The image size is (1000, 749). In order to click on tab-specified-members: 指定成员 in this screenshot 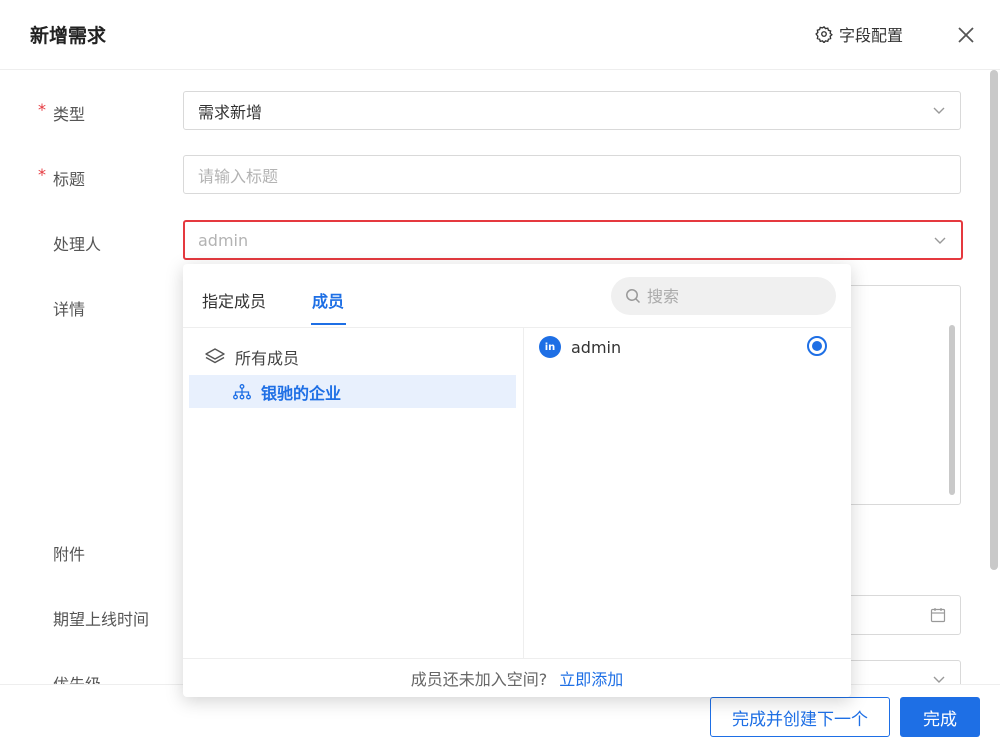, I will do `click(234, 300)`.